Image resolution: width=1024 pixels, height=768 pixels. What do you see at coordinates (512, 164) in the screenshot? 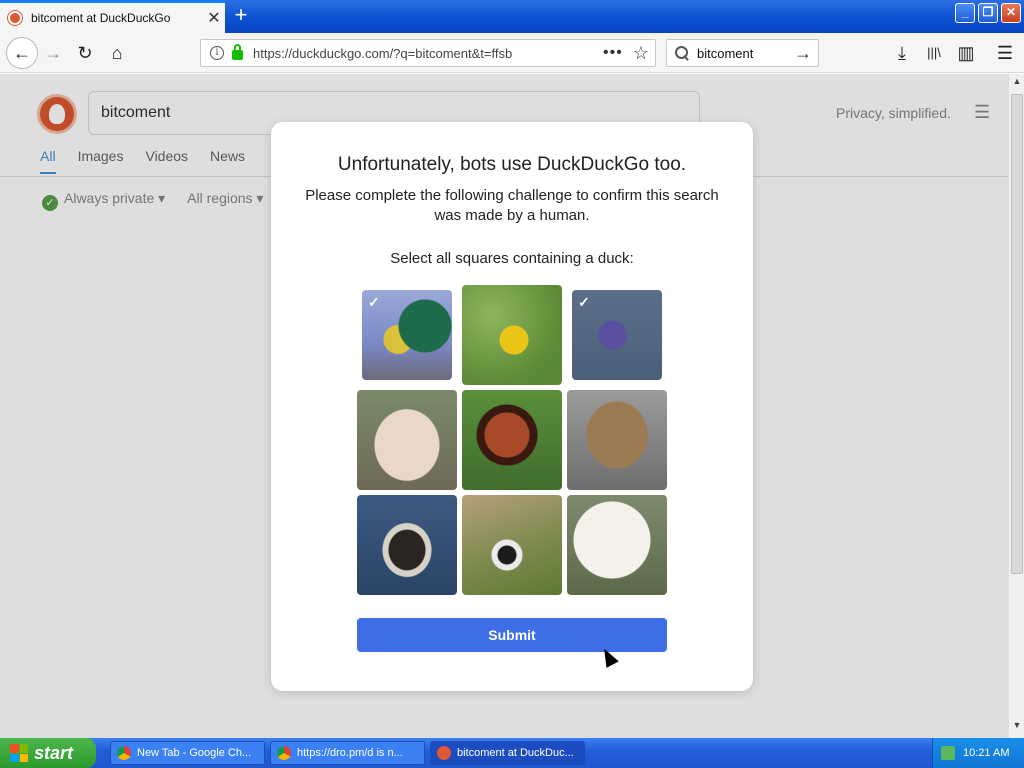
I see `challenge-title: Unfortunately, bots use DuckDuckGo too.` at bounding box center [512, 164].